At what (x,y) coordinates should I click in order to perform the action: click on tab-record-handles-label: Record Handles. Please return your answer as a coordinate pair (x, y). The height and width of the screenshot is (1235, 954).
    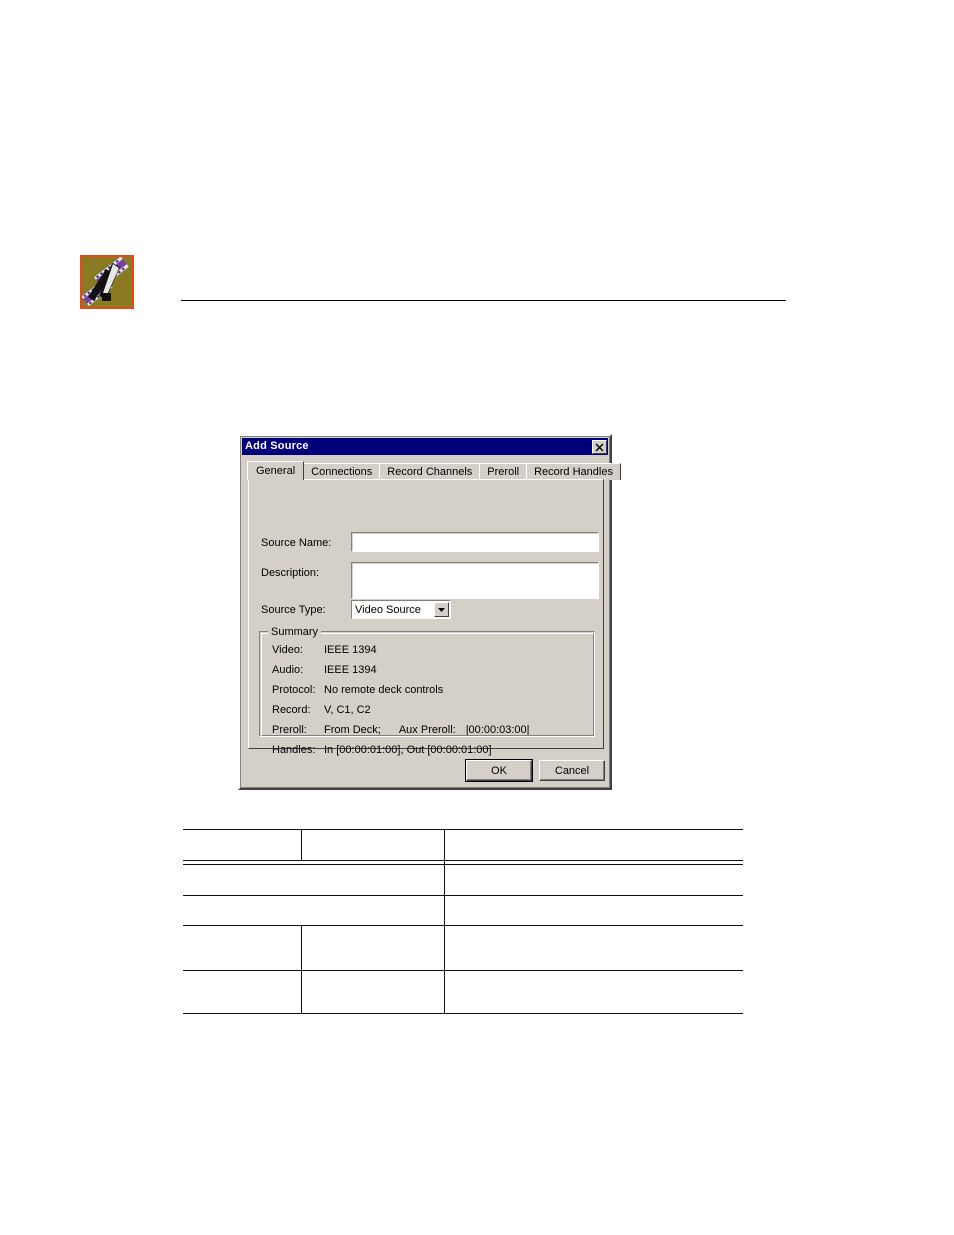
    Looking at the image, I should click on (573, 472).